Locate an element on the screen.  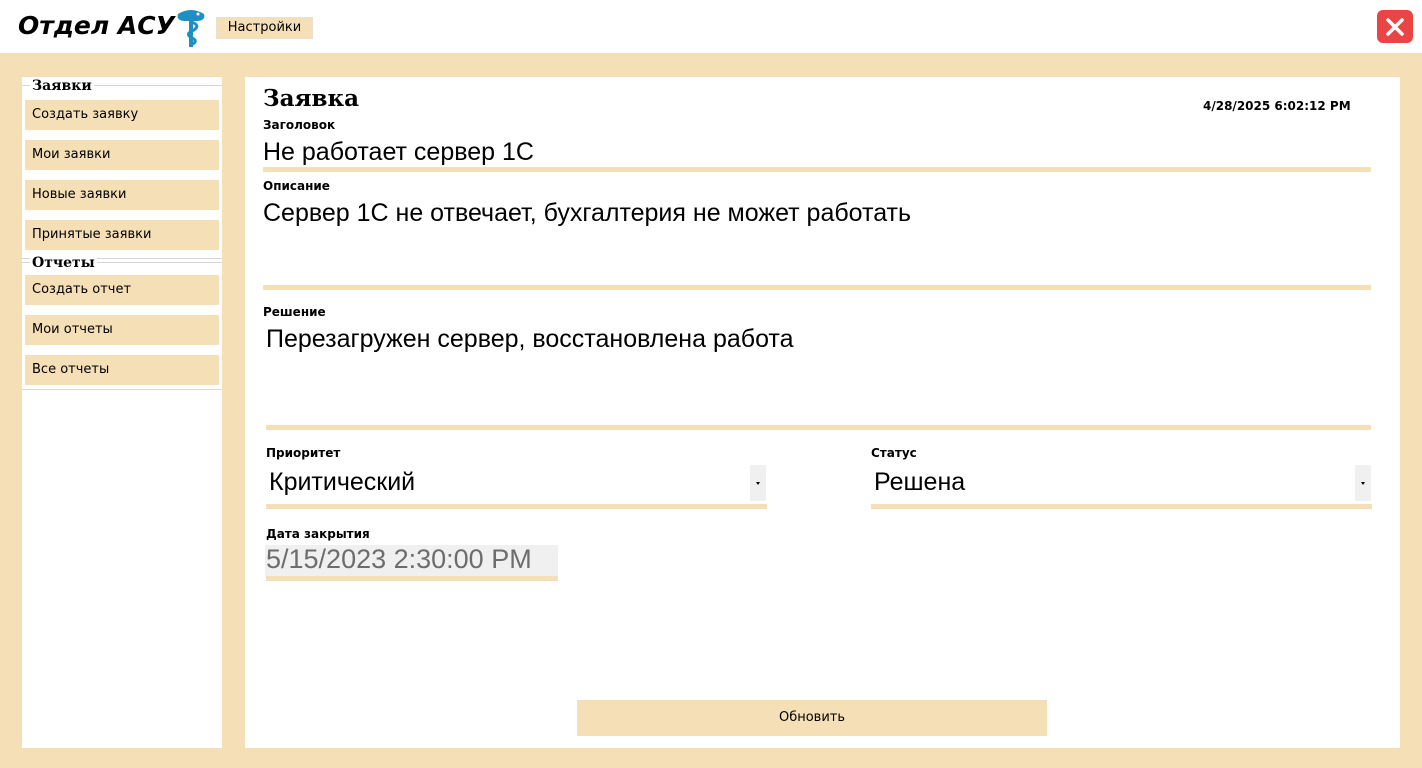
description-label: Описание is located at coordinates (296, 186).